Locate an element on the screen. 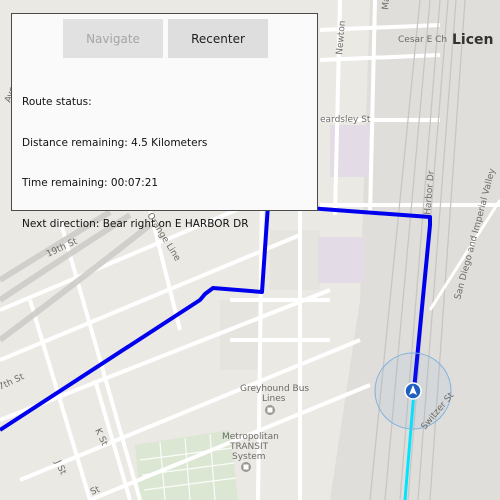 The image size is (500, 500). map-label-cesar: Cesar E Ch is located at coordinates (422, 40).